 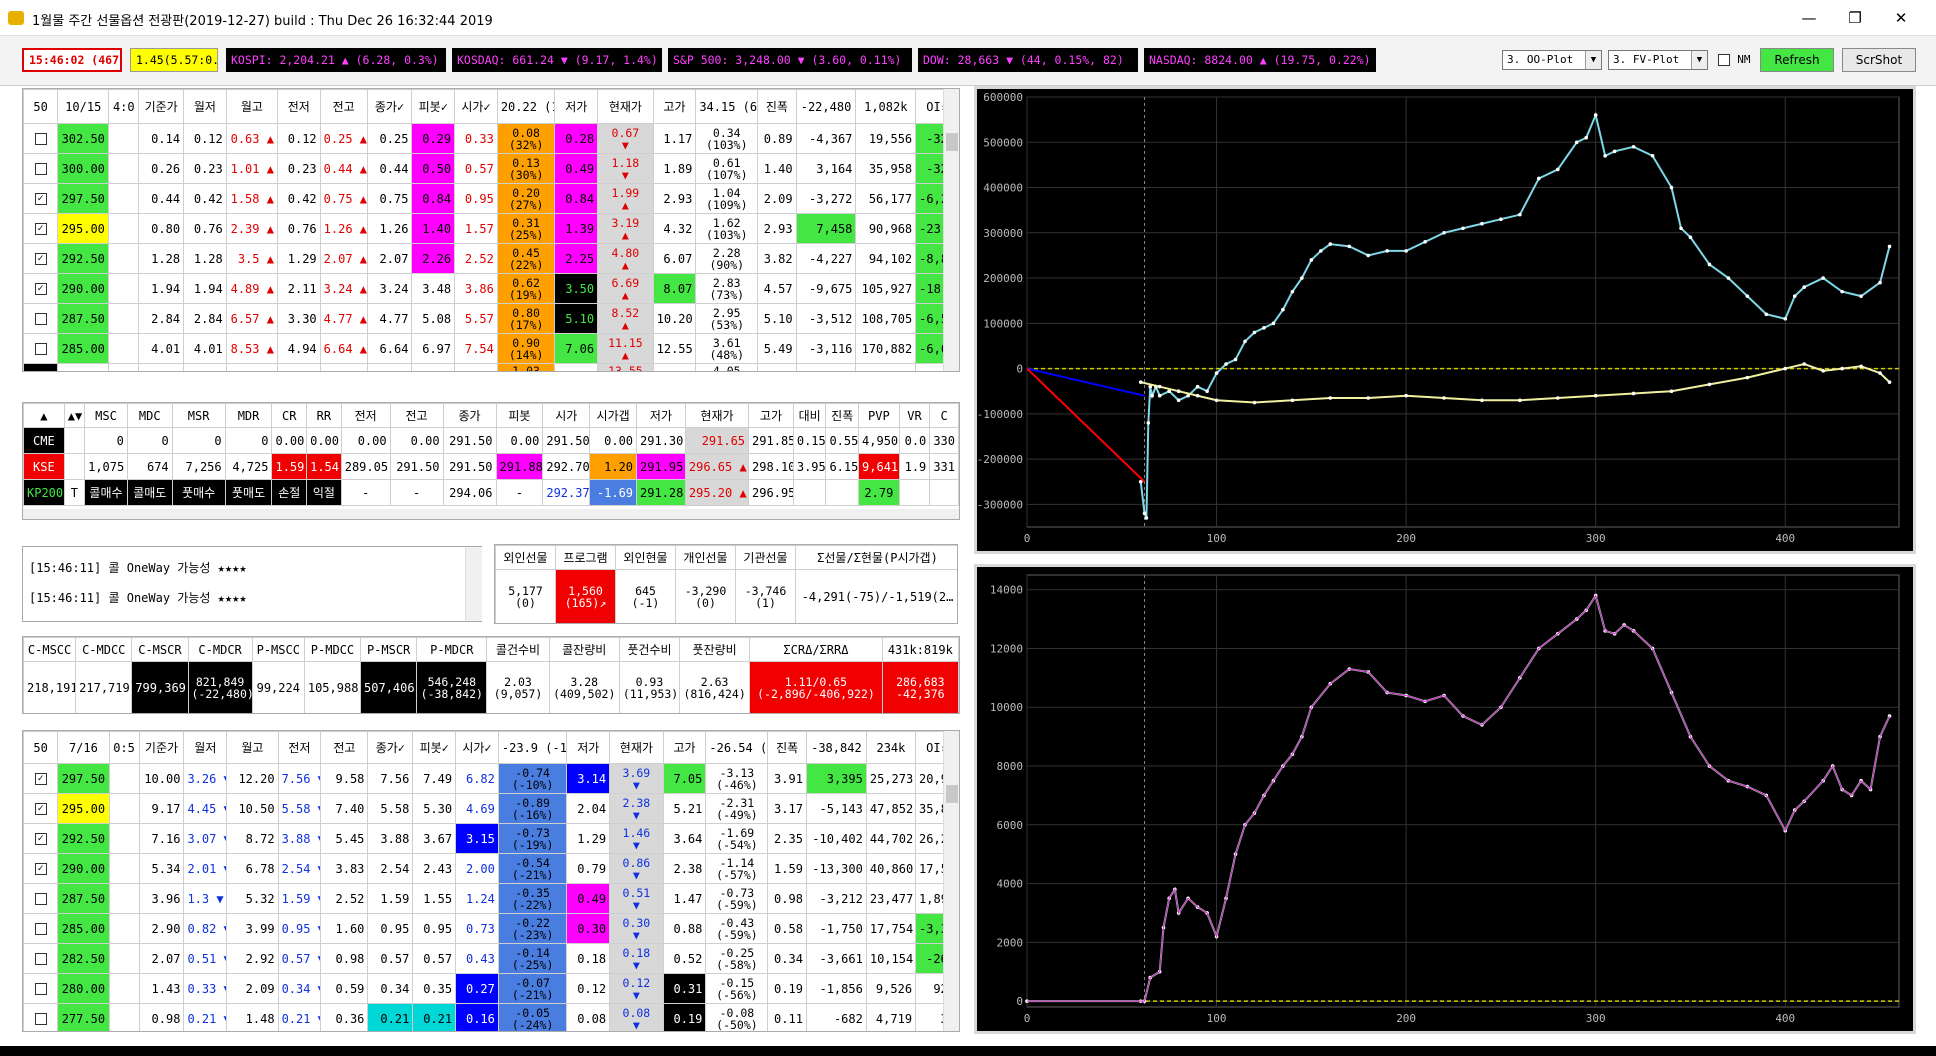 I want to click on plot2-select: 3. FV-Plot ▼, so click(x=1658, y=60).